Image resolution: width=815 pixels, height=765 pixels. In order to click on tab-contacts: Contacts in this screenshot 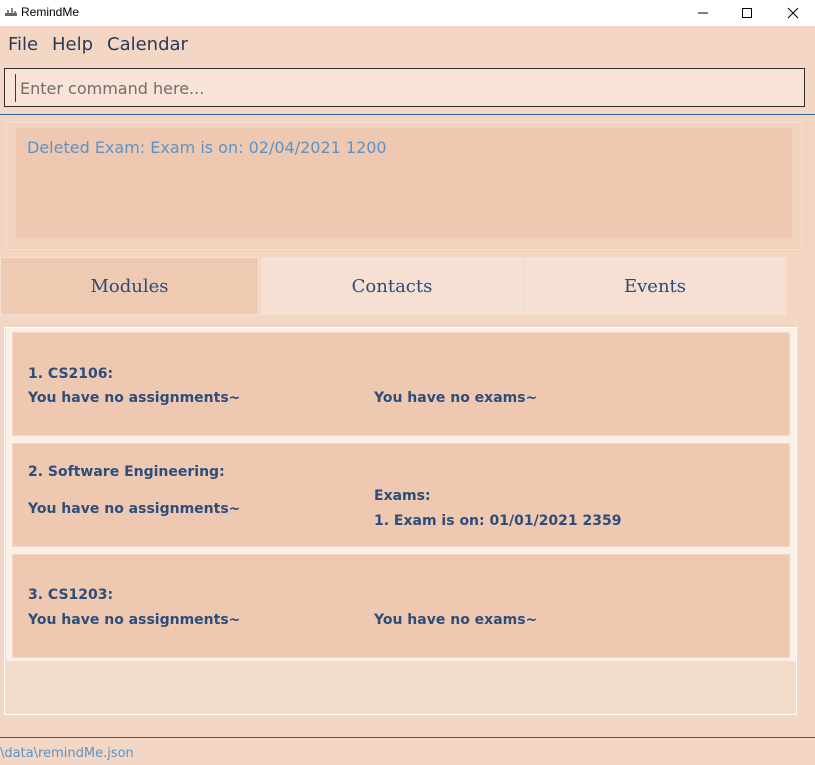, I will do `click(392, 286)`.